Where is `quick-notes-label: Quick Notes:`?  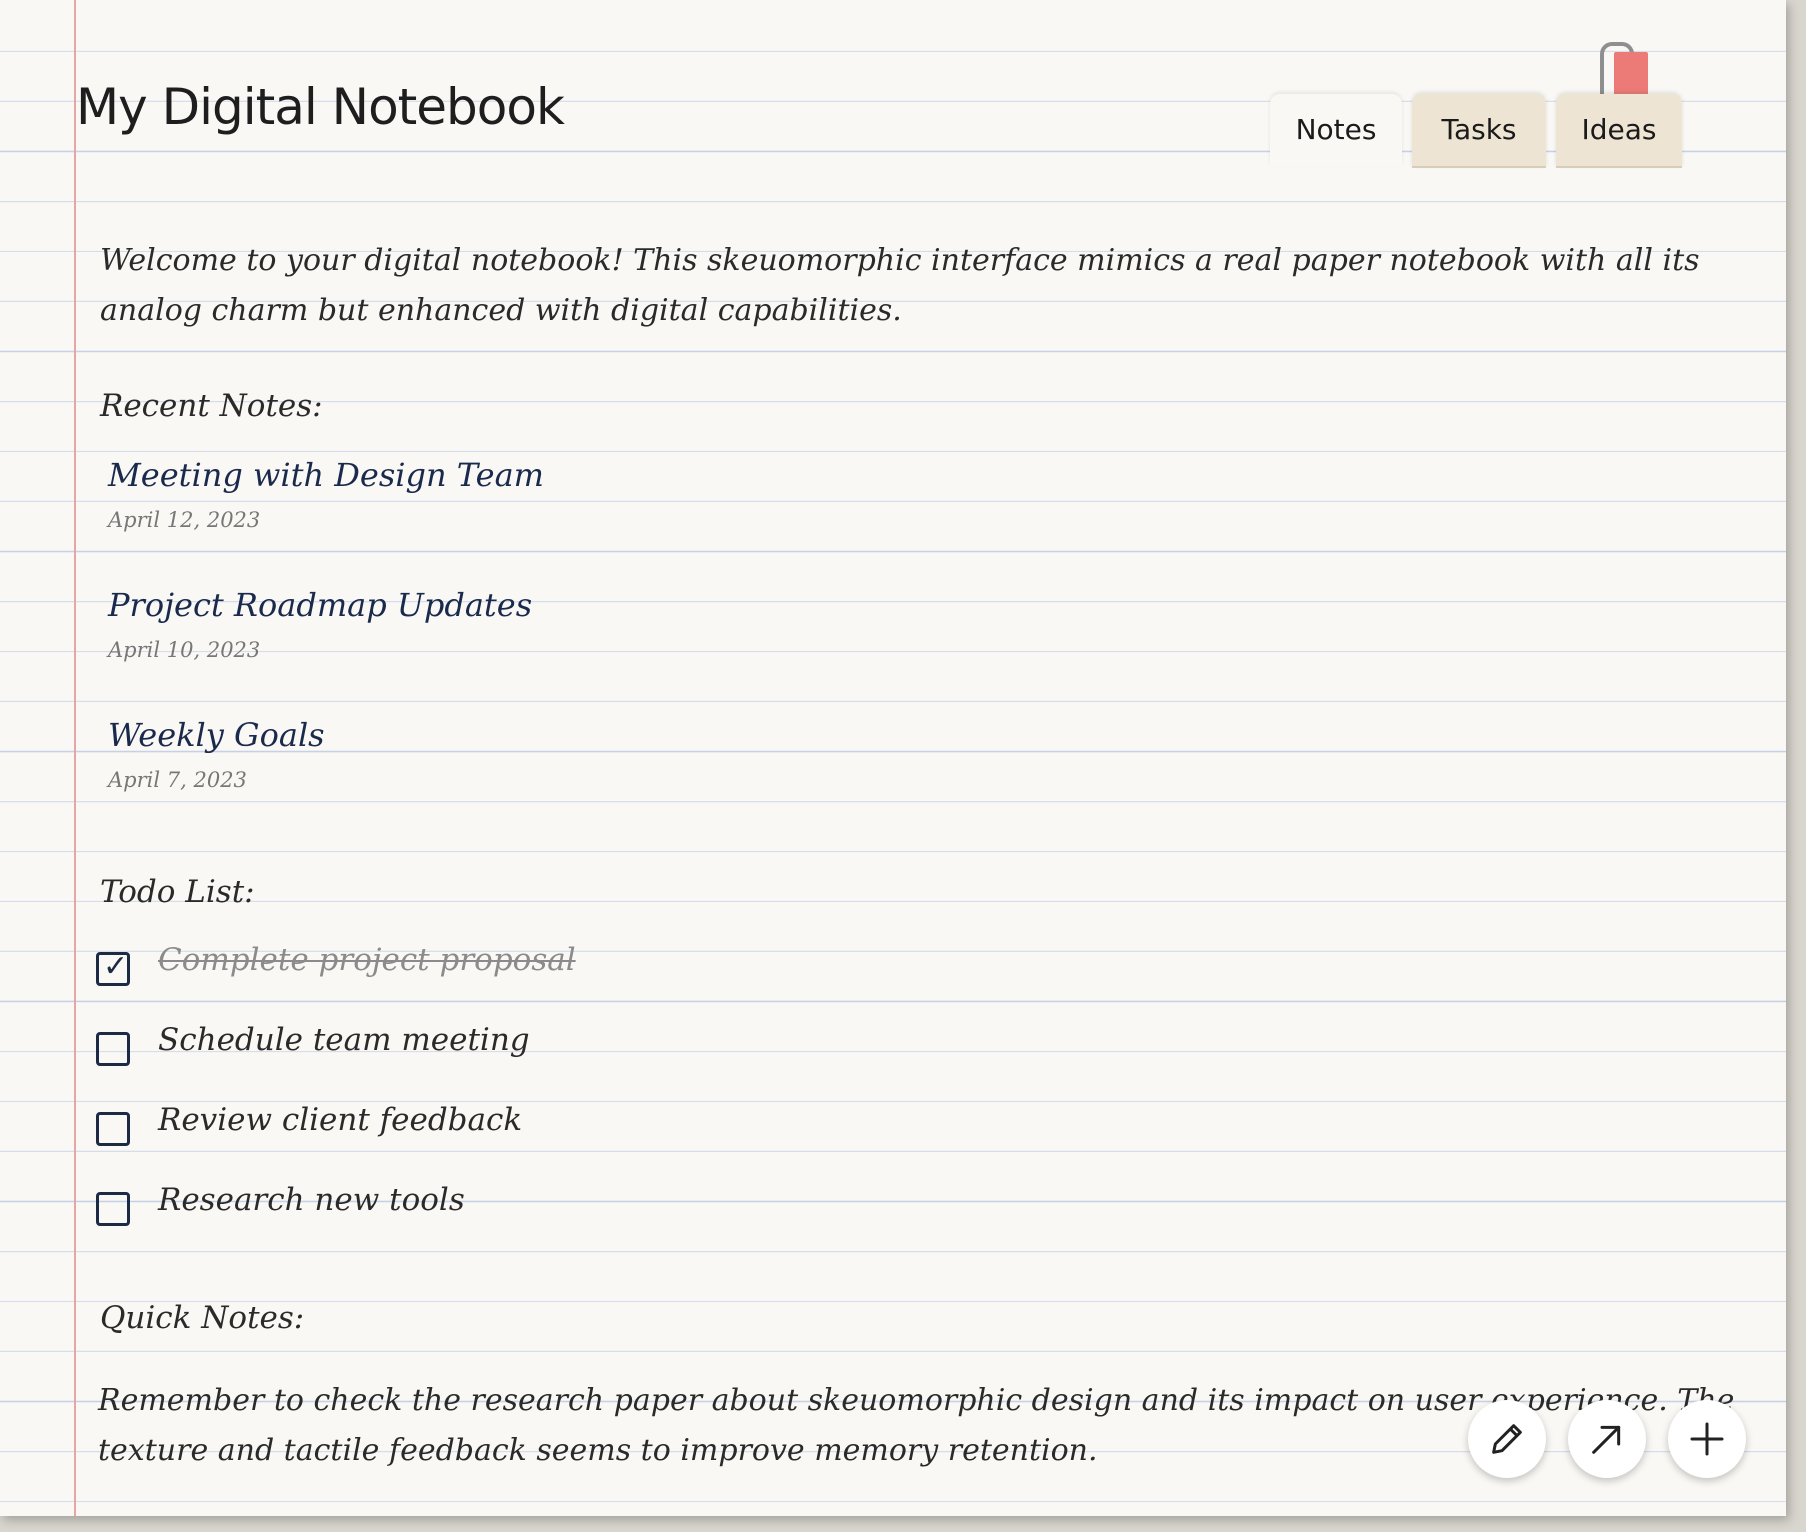
quick-notes-label: Quick Notes: is located at coordinates (202, 1318).